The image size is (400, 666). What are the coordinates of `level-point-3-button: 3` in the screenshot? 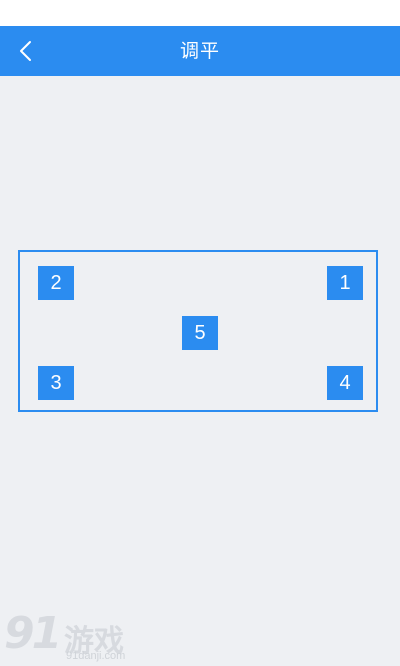 It's located at (56, 383).